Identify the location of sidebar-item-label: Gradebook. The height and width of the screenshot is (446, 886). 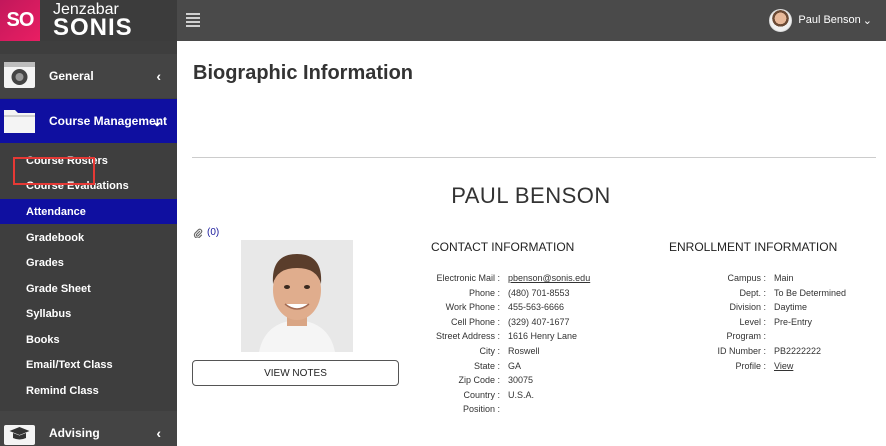
(55, 237).